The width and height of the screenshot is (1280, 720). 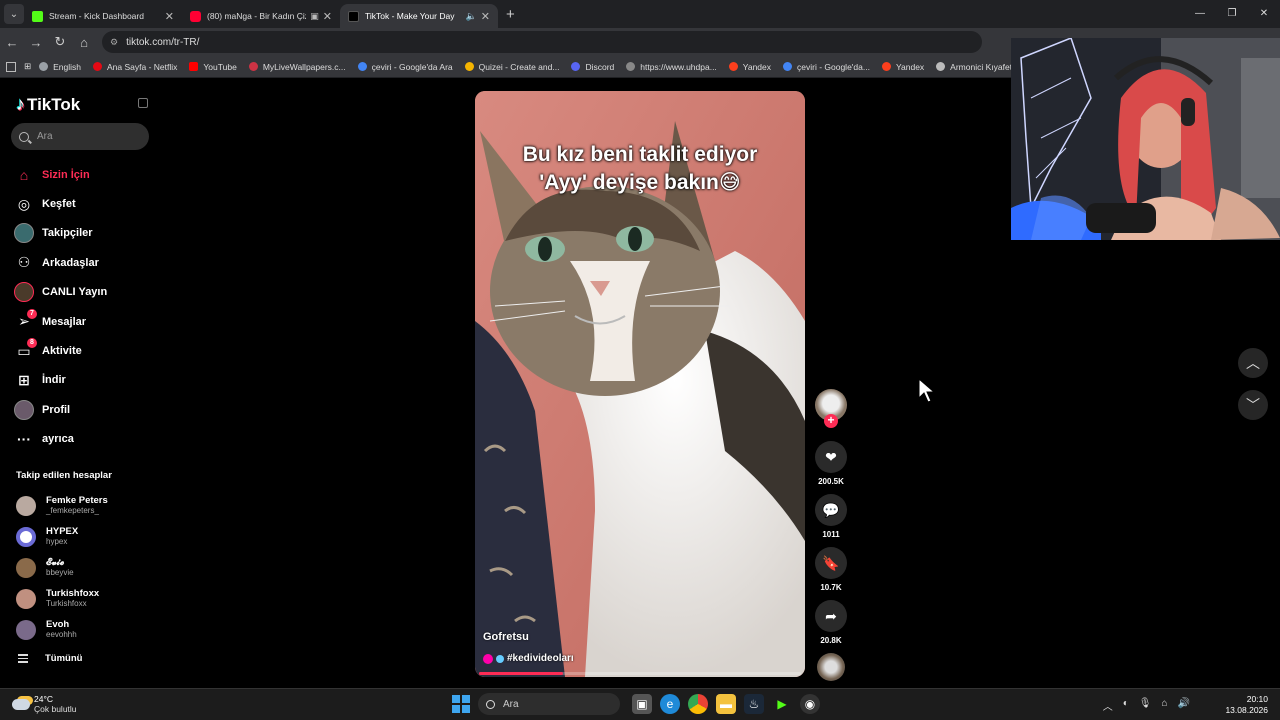 I want to click on url-bar: ⚙ tiktok.com/tr-TR/, so click(x=542, y=42).